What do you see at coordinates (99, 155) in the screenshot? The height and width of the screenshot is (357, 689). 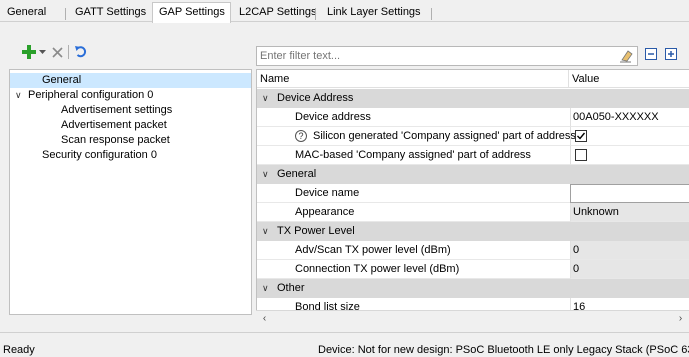 I see `tree-item-label: Security configuration 0` at bounding box center [99, 155].